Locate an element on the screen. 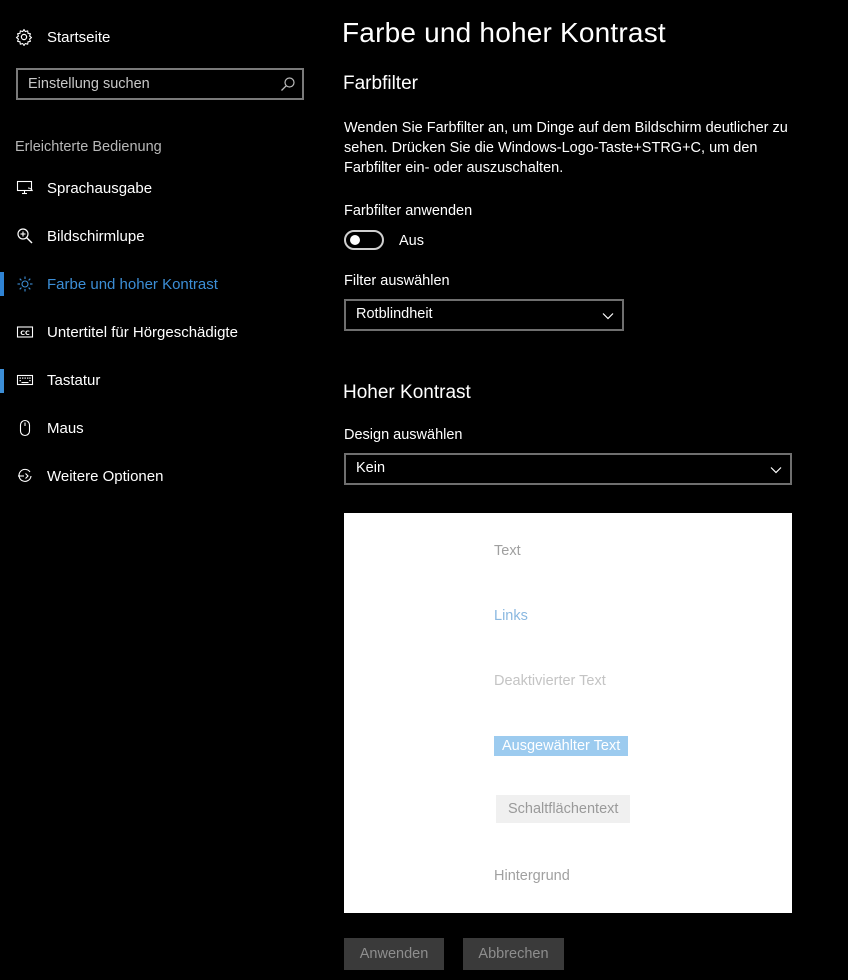  sidebar-item-more-options: Weitere Optionen is located at coordinates (160, 476).